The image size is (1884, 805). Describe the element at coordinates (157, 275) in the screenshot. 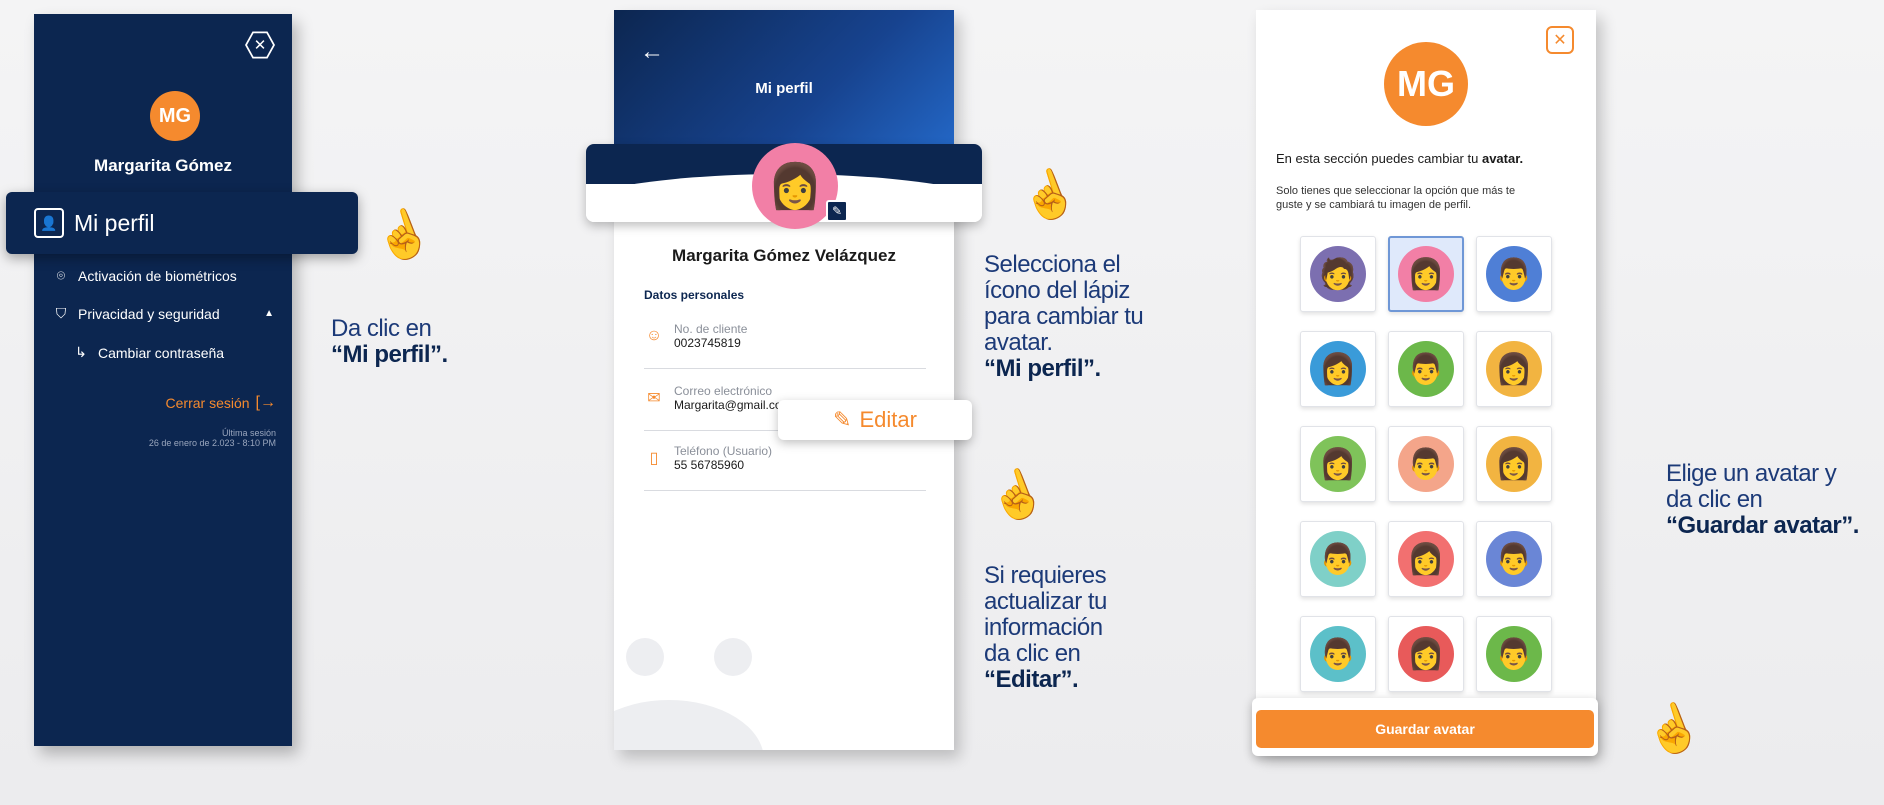

I see `menu-item-biometrics-label: Activación de biométricos` at that location.